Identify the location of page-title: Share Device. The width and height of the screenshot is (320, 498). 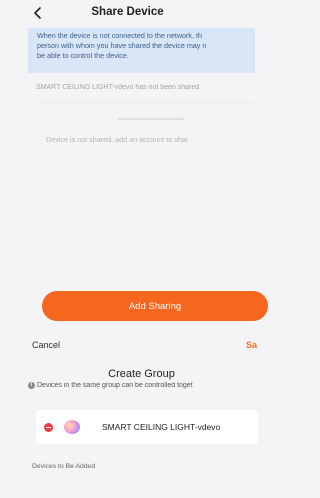
(127, 12).